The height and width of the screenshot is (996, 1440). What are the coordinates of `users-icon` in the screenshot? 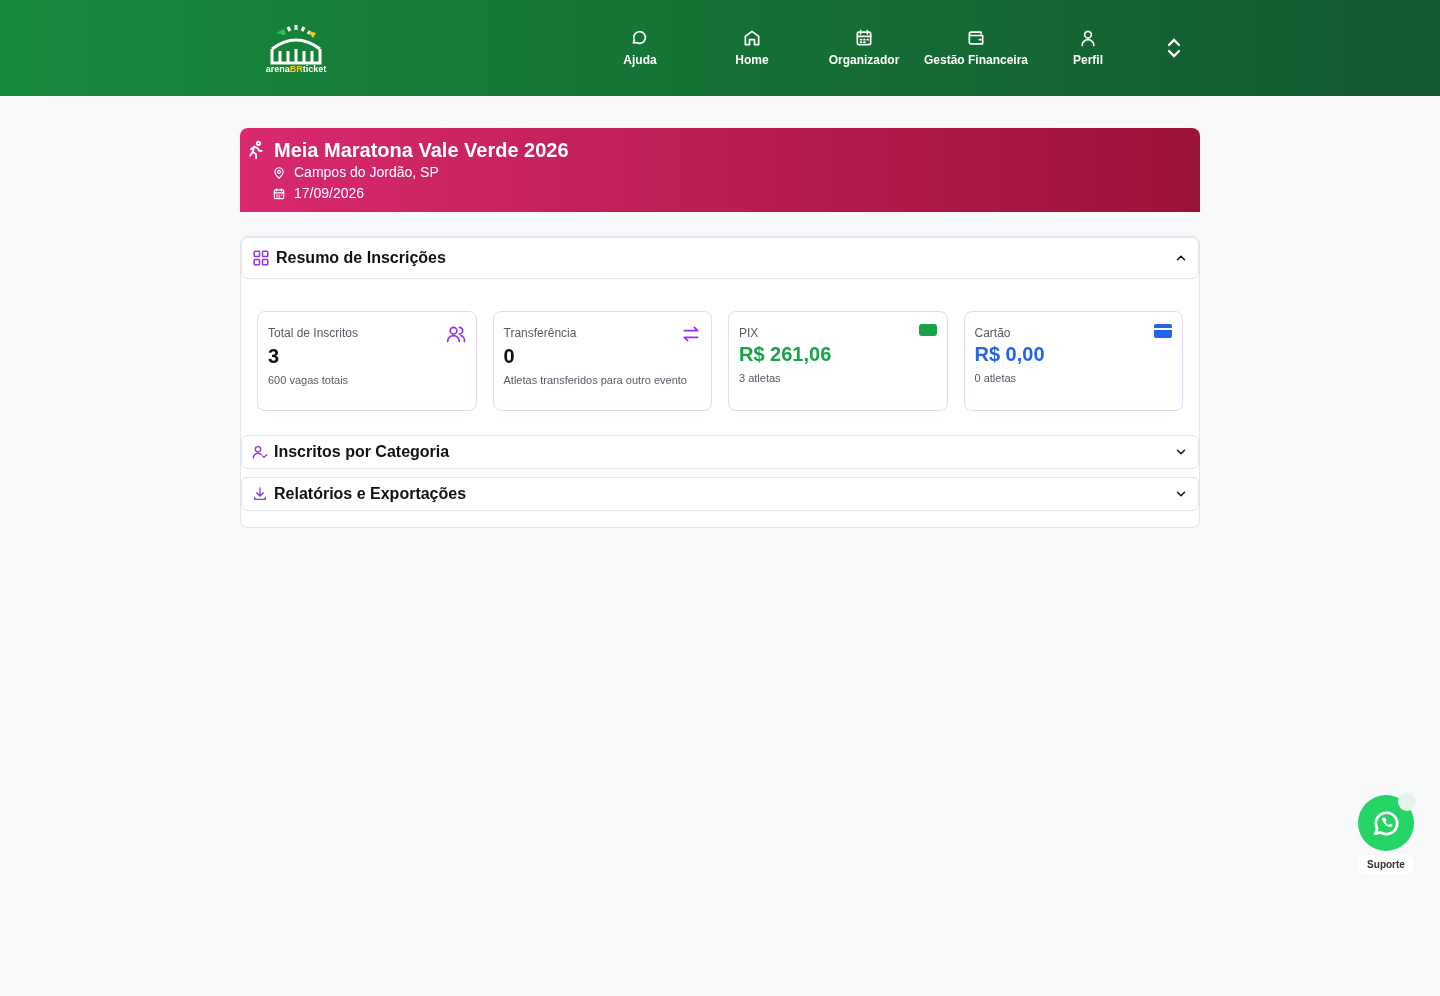 It's located at (455, 334).